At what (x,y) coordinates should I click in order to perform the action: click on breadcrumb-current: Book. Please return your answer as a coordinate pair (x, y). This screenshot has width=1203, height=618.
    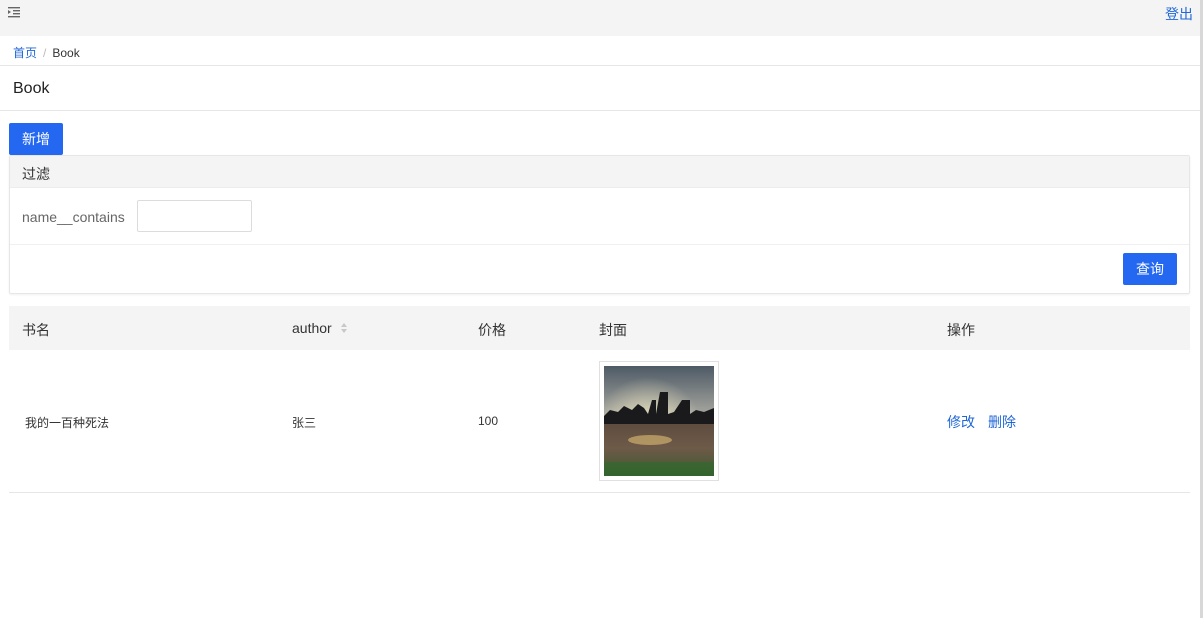
    Looking at the image, I should click on (66, 53).